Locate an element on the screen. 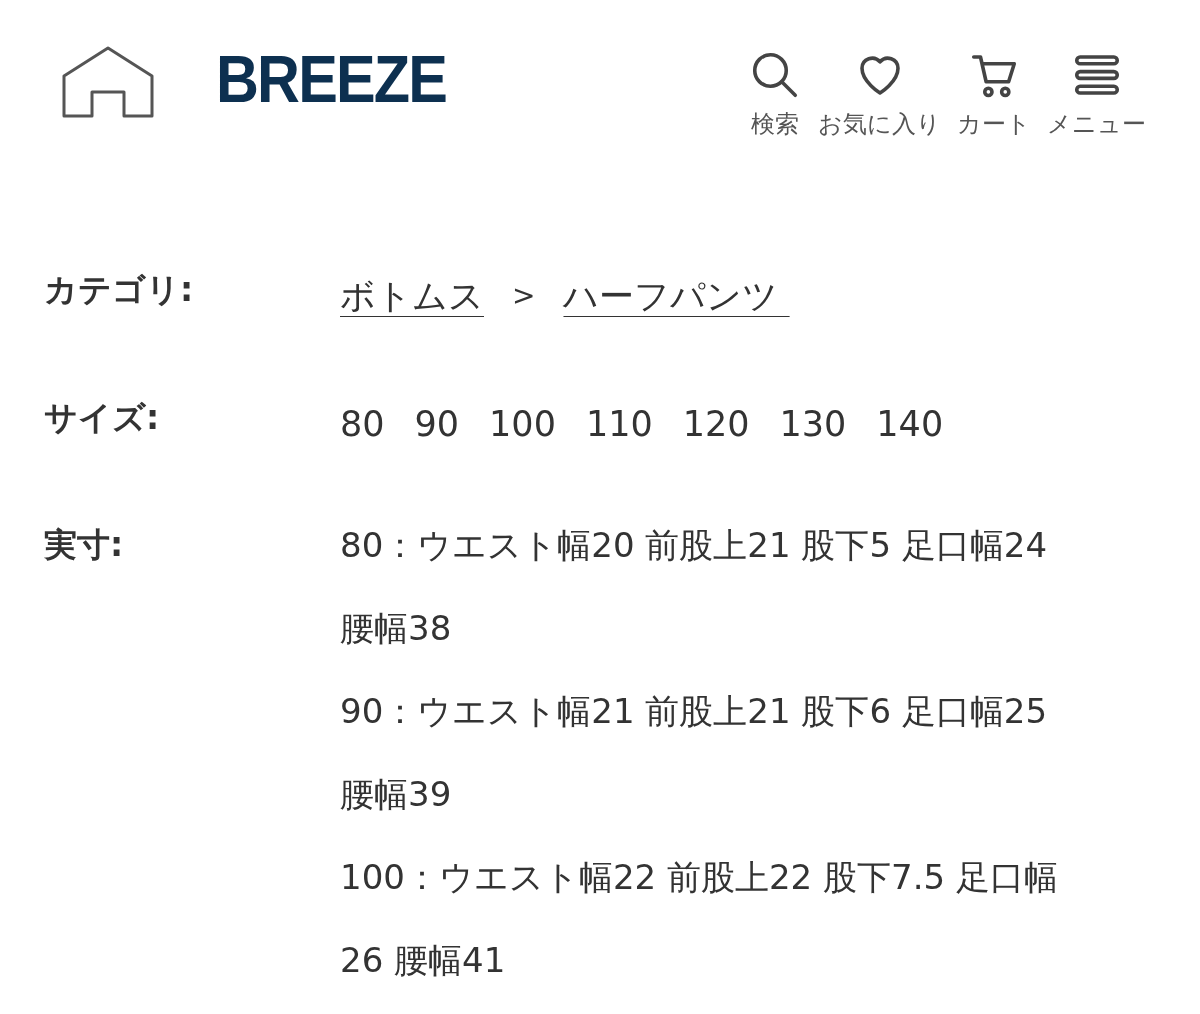 The image size is (1200, 1014). size-option: 140 is located at coordinates (910, 423).